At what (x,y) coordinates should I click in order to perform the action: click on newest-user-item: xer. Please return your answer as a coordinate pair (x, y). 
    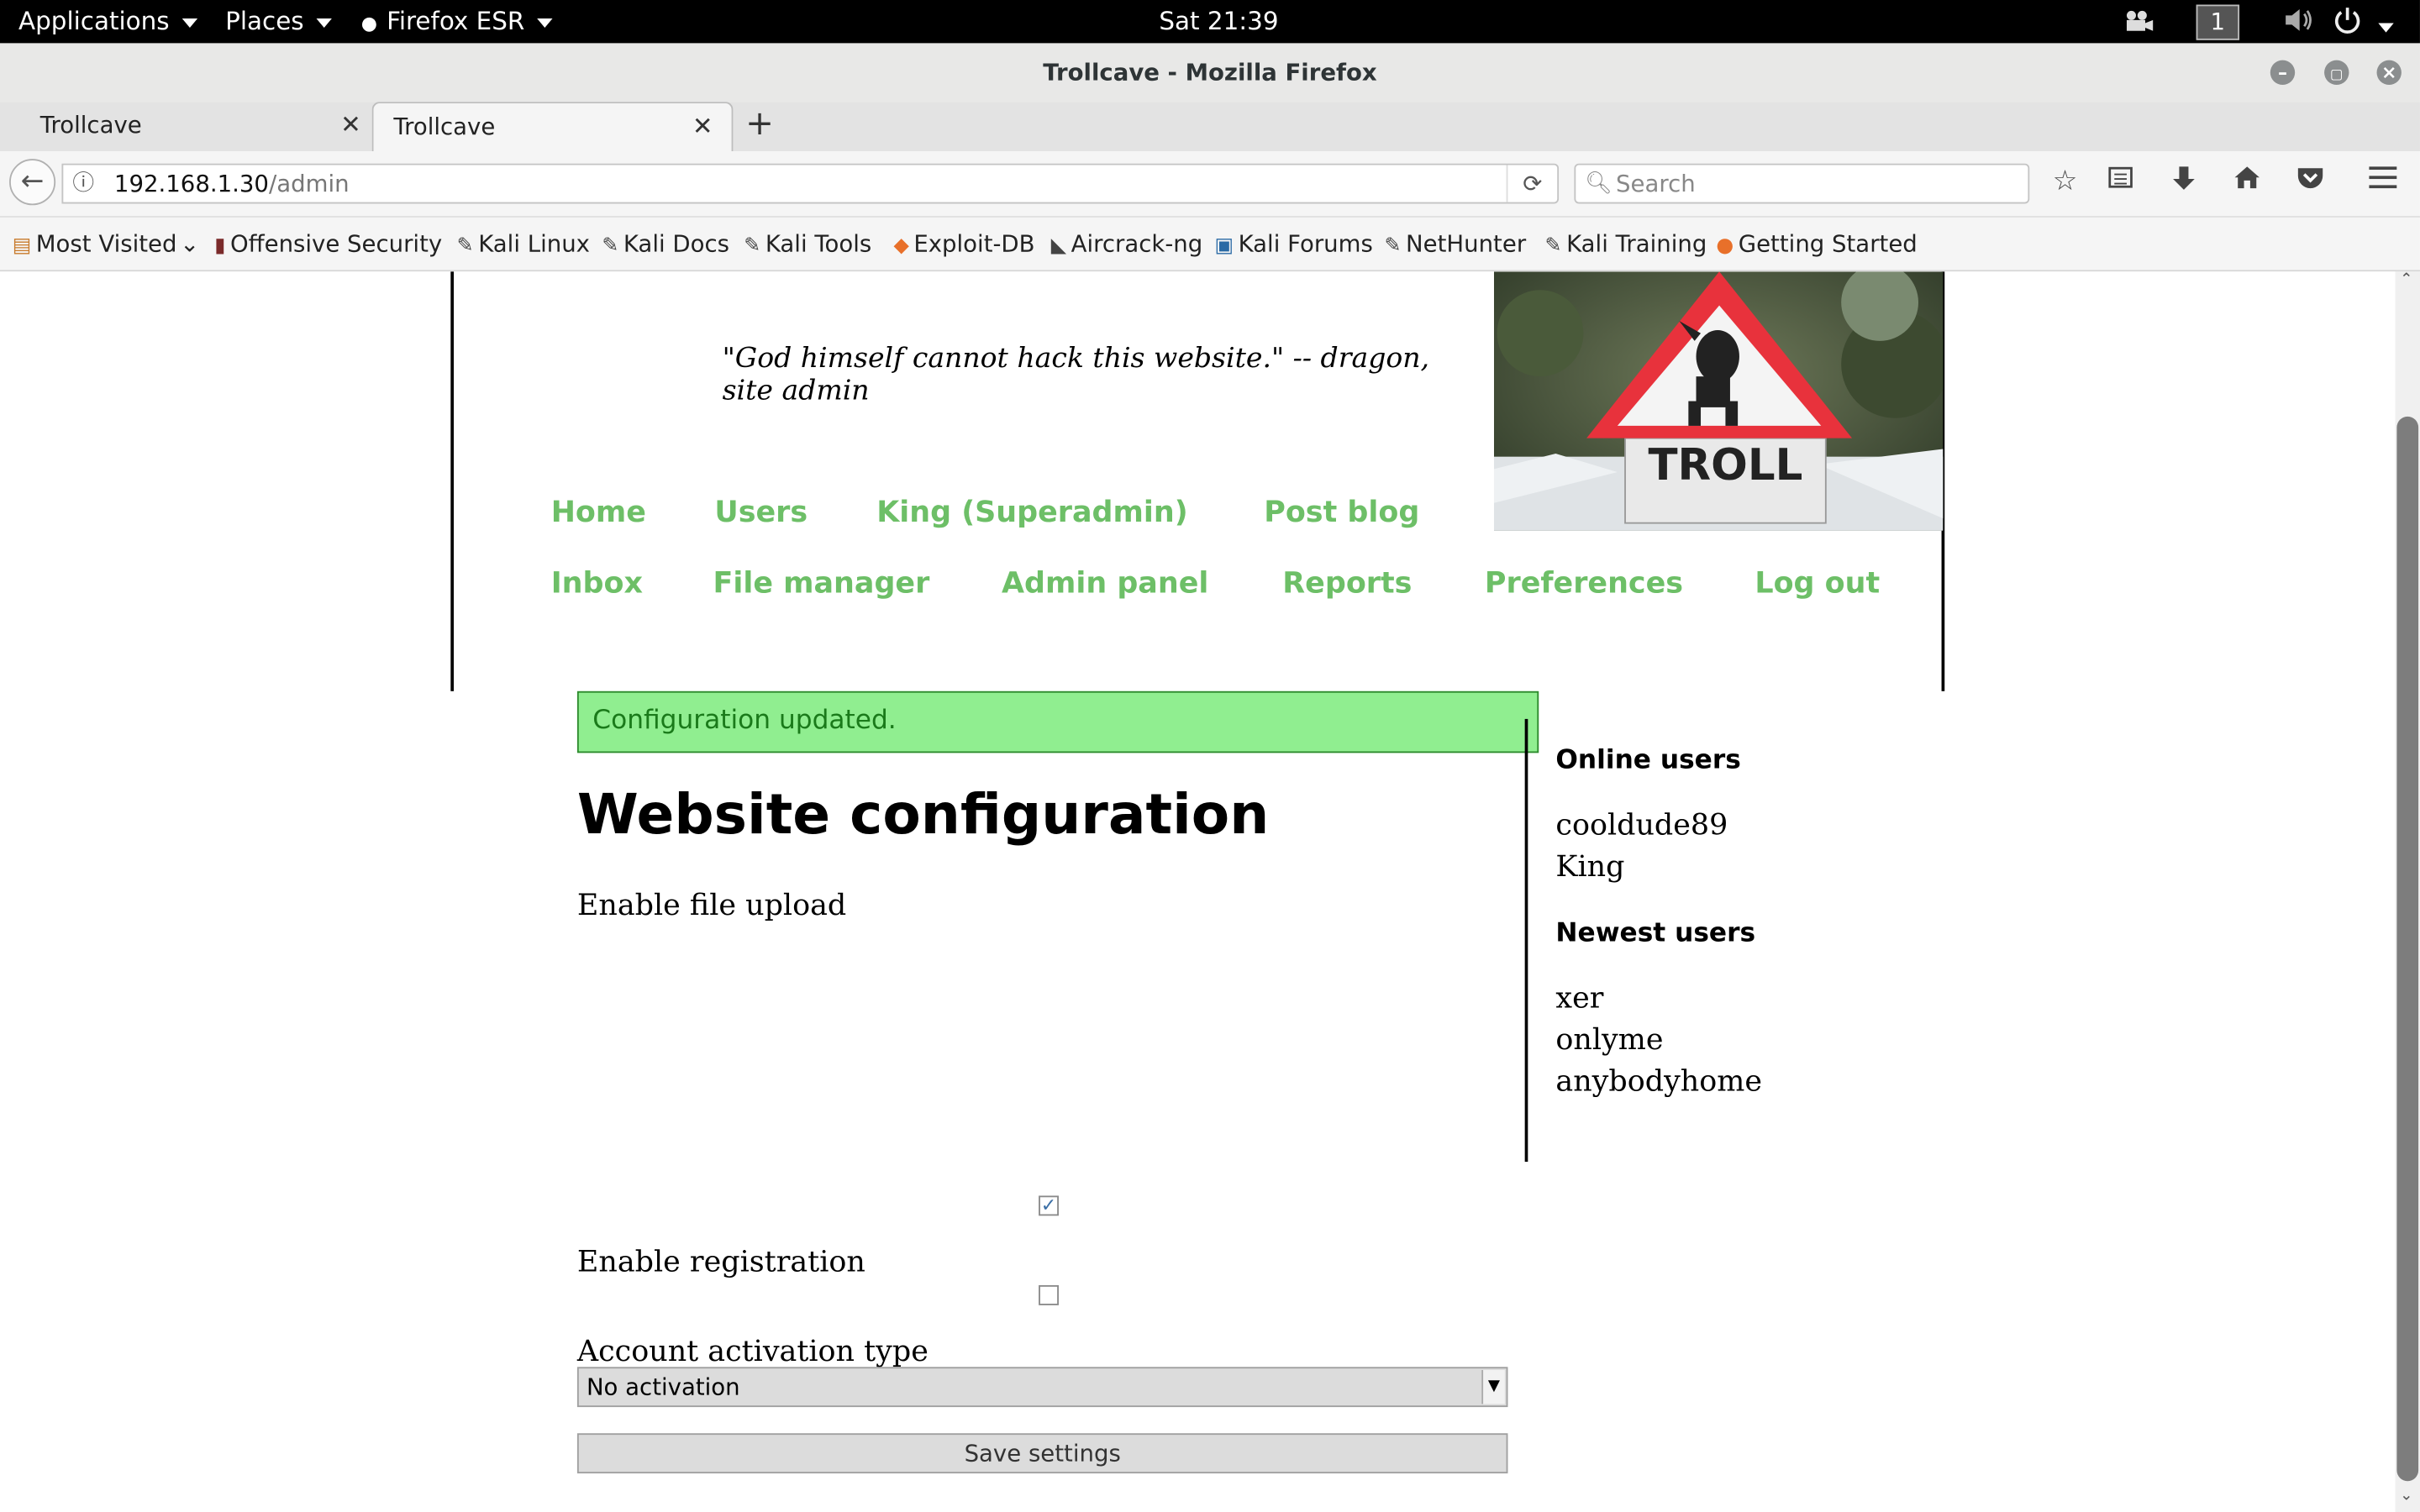
    Looking at the image, I should click on (1579, 998).